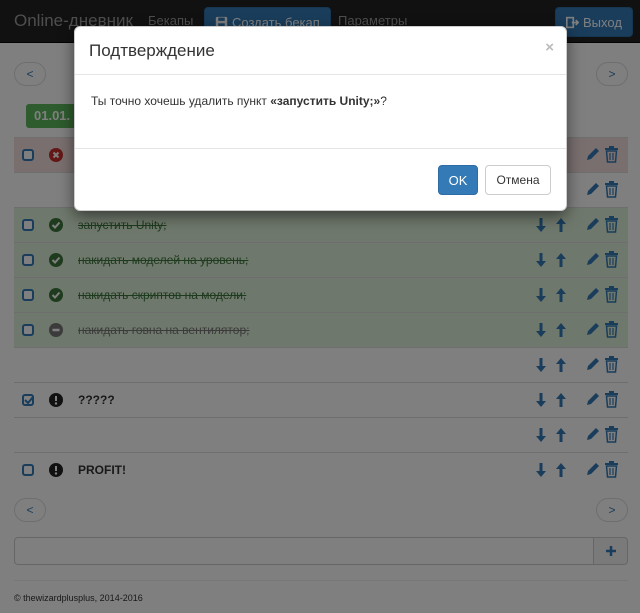 This screenshot has width=640, height=613. I want to click on cancel-button: Отмена, so click(518, 180).